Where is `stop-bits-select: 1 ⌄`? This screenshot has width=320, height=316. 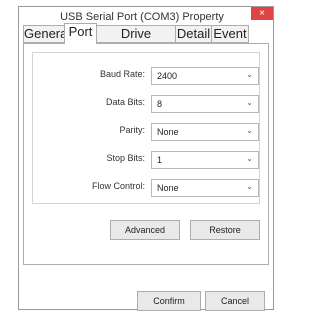 stop-bits-select: 1 ⌄ is located at coordinates (205, 160).